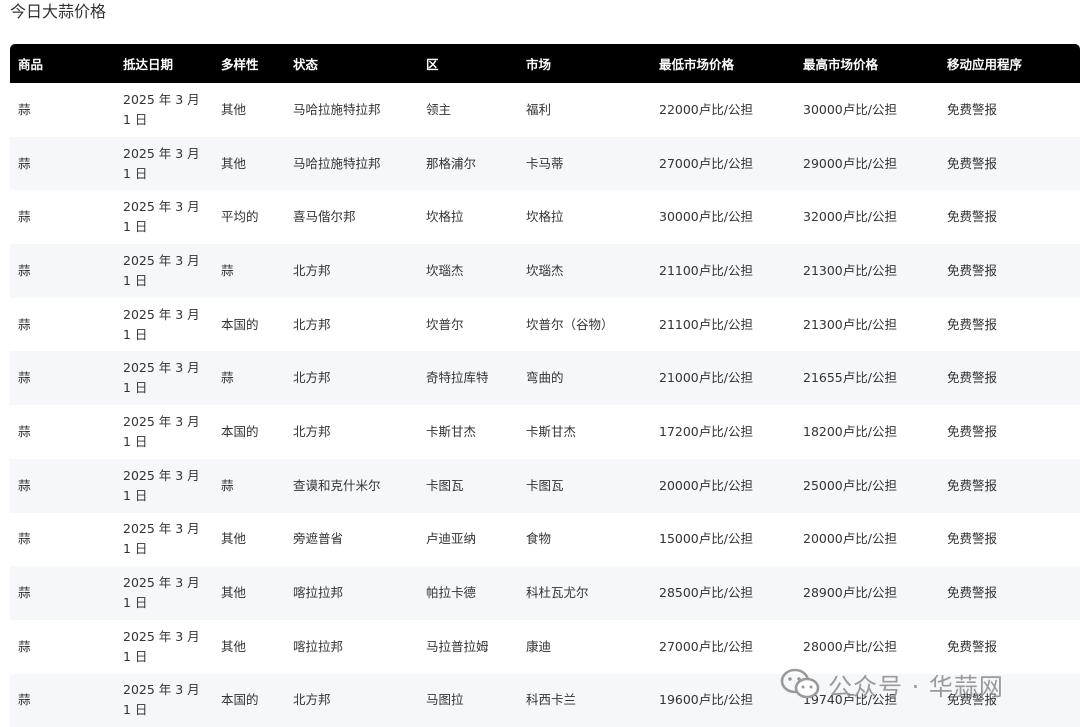 The image size is (1080, 727). I want to click on district-cell: 奇特拉库特, so click(468, 378).